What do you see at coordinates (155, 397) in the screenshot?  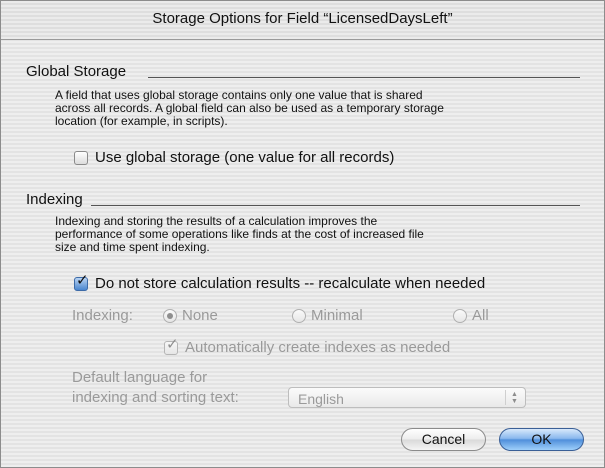 I see `default-language-label-line2: indexing and sorting text:` at bounding box center [155, 397].